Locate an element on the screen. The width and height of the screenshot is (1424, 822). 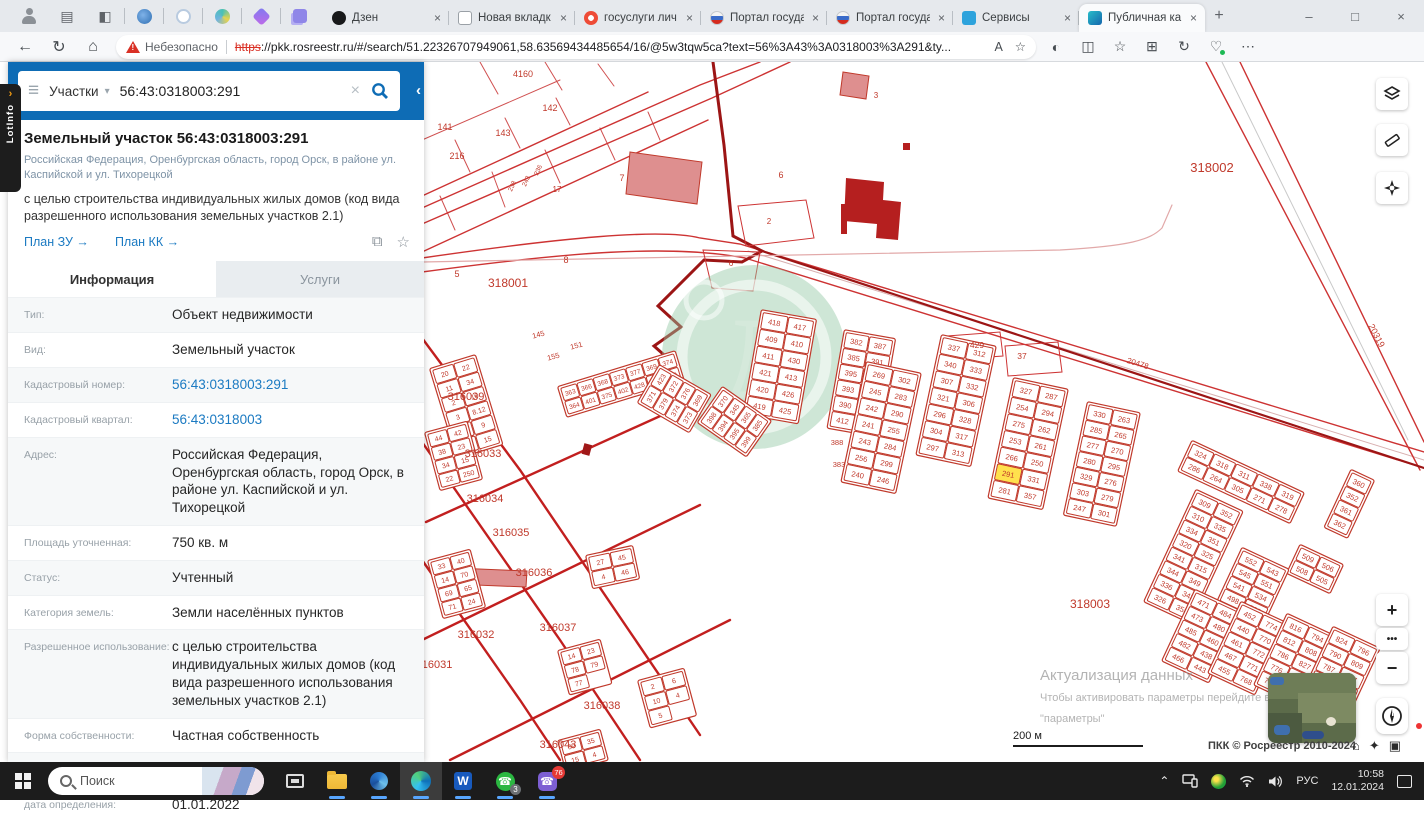
workspaces-icon: ▤ is located at coordinates (67, 16).